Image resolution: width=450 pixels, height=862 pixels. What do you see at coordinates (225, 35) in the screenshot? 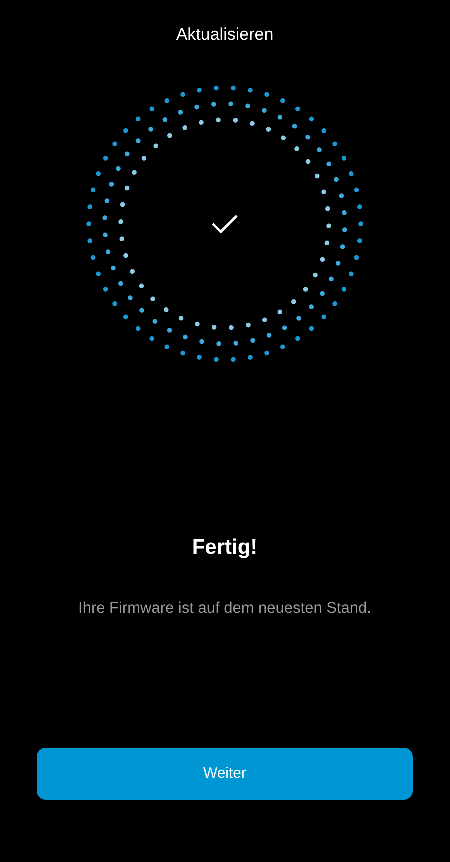
I see `screen-title: Aktualisieren` at bounding box center [225, 35].